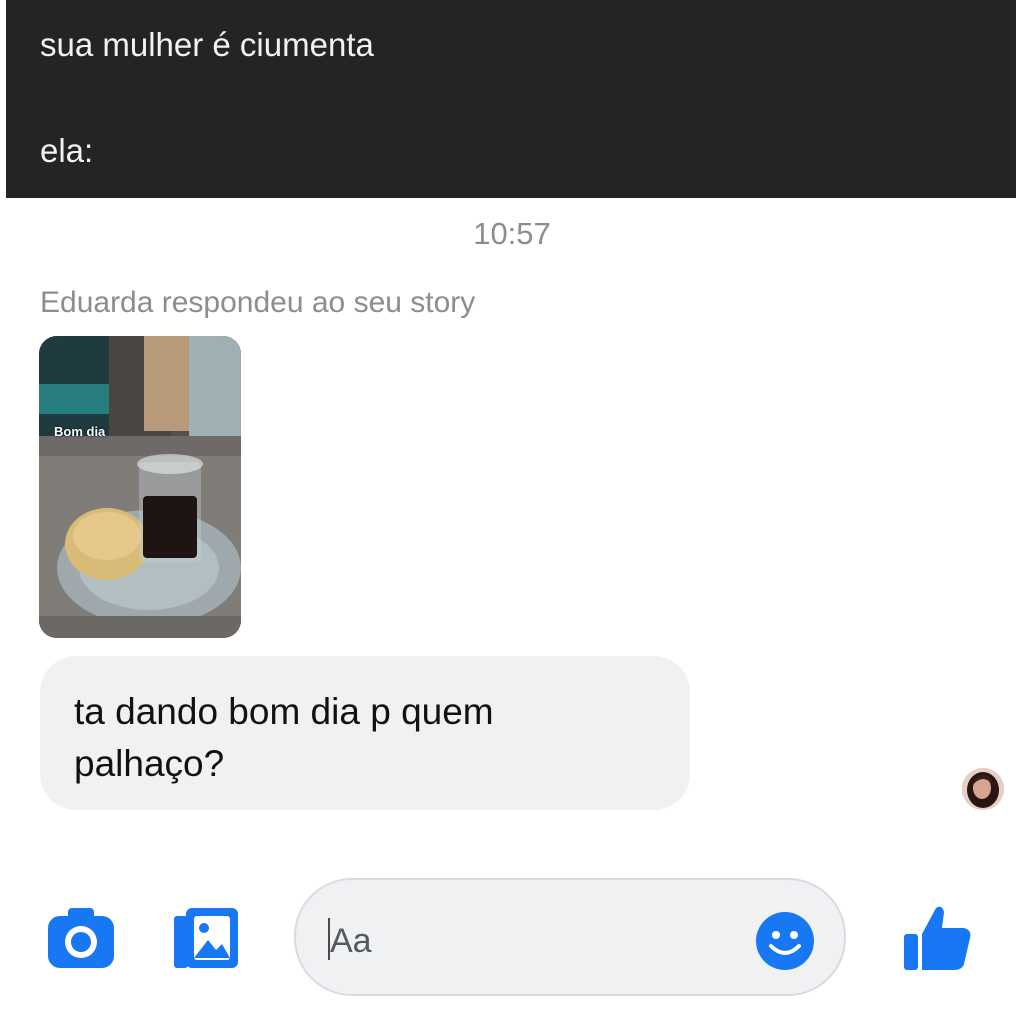 The height and width of the screenshot is (1020, 1024). What do you see at coordinates (983, 789) in the screenshot?
I see `seen-avatar` at bounding box center [983, 789].